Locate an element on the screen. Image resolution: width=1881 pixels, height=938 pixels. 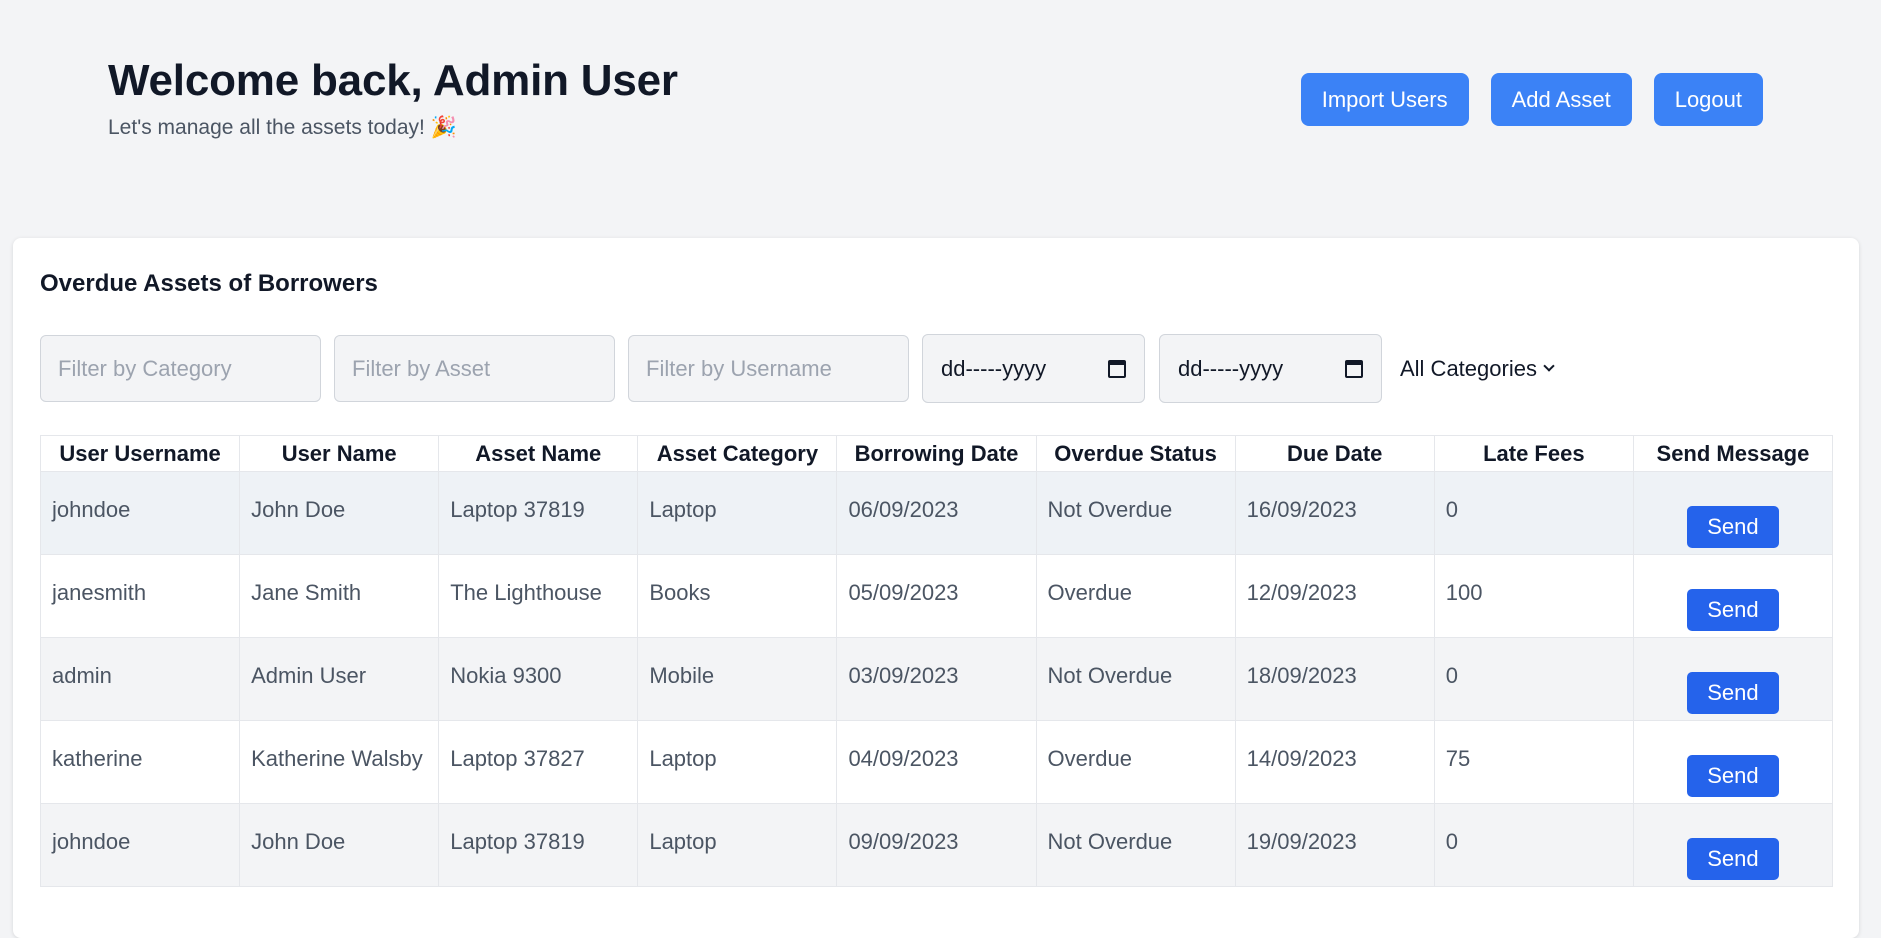
cell-borrowing-date: 03/09/2023 is located at coordinates (936, 679).